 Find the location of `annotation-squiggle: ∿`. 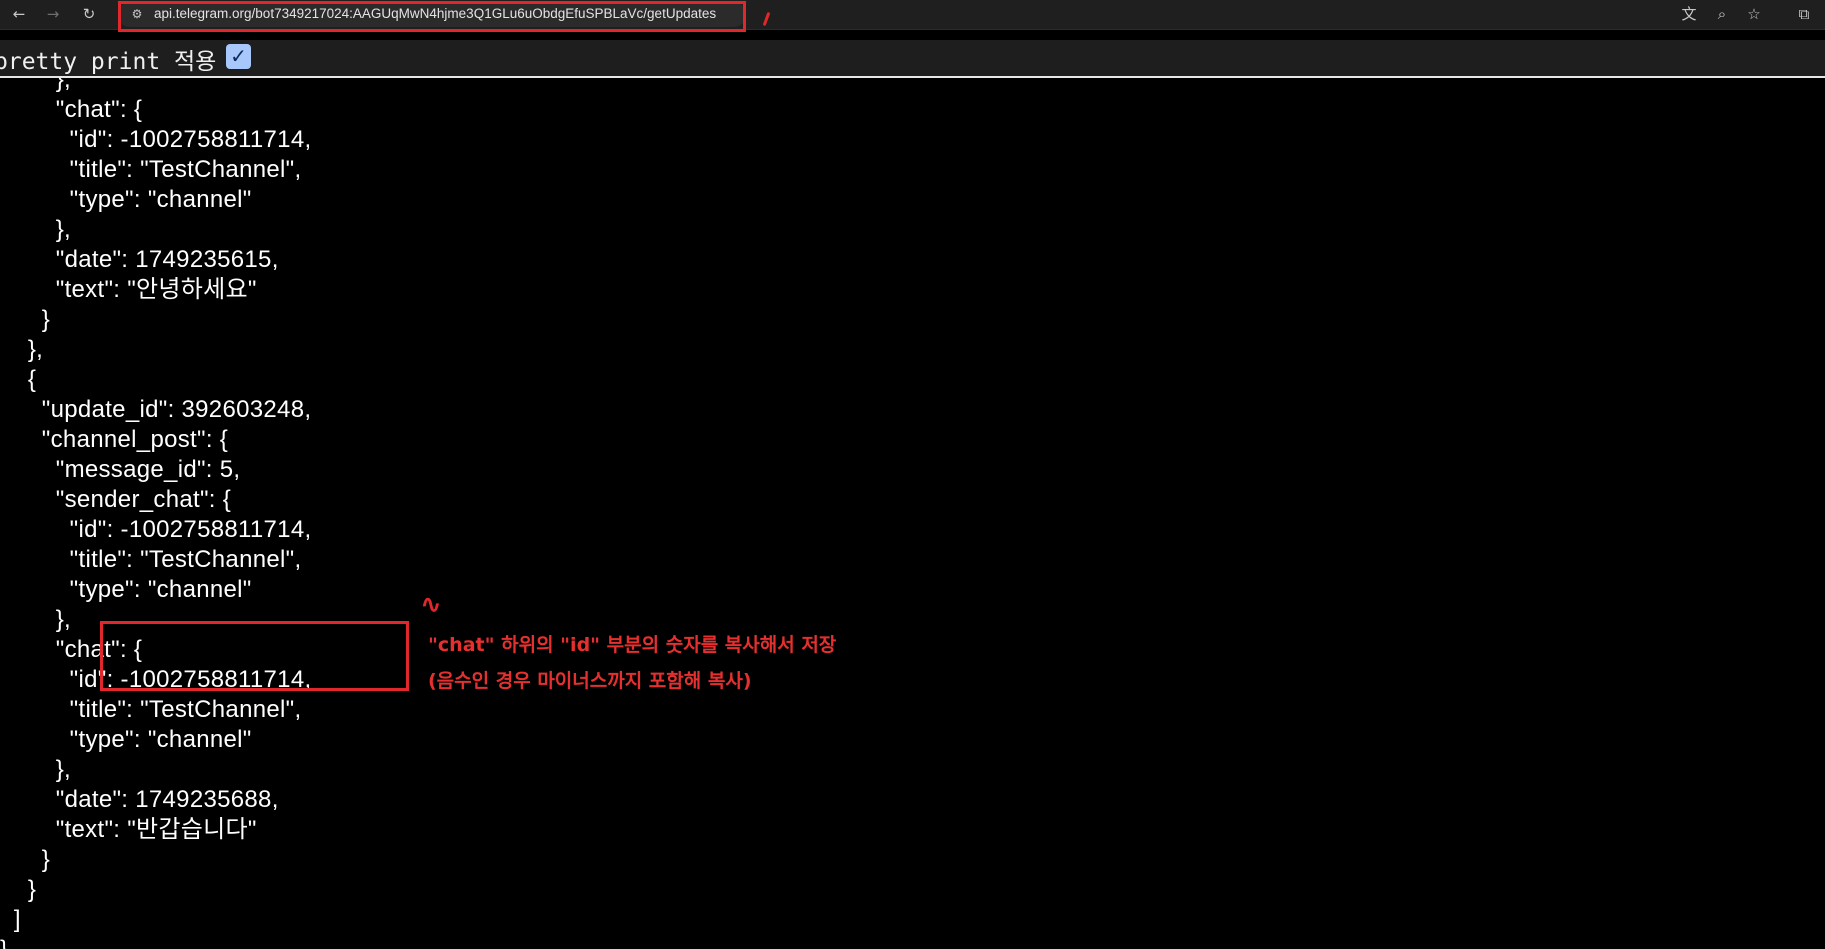

annotation-squiggle: ∿ is located at coordinates (431, 605).